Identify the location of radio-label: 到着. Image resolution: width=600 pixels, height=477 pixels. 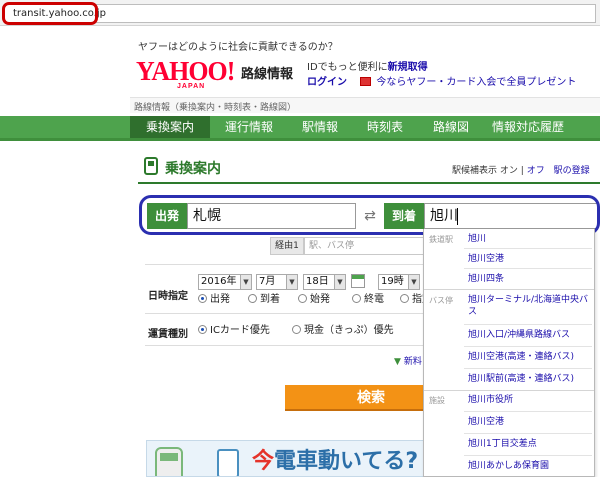
(270, 299).